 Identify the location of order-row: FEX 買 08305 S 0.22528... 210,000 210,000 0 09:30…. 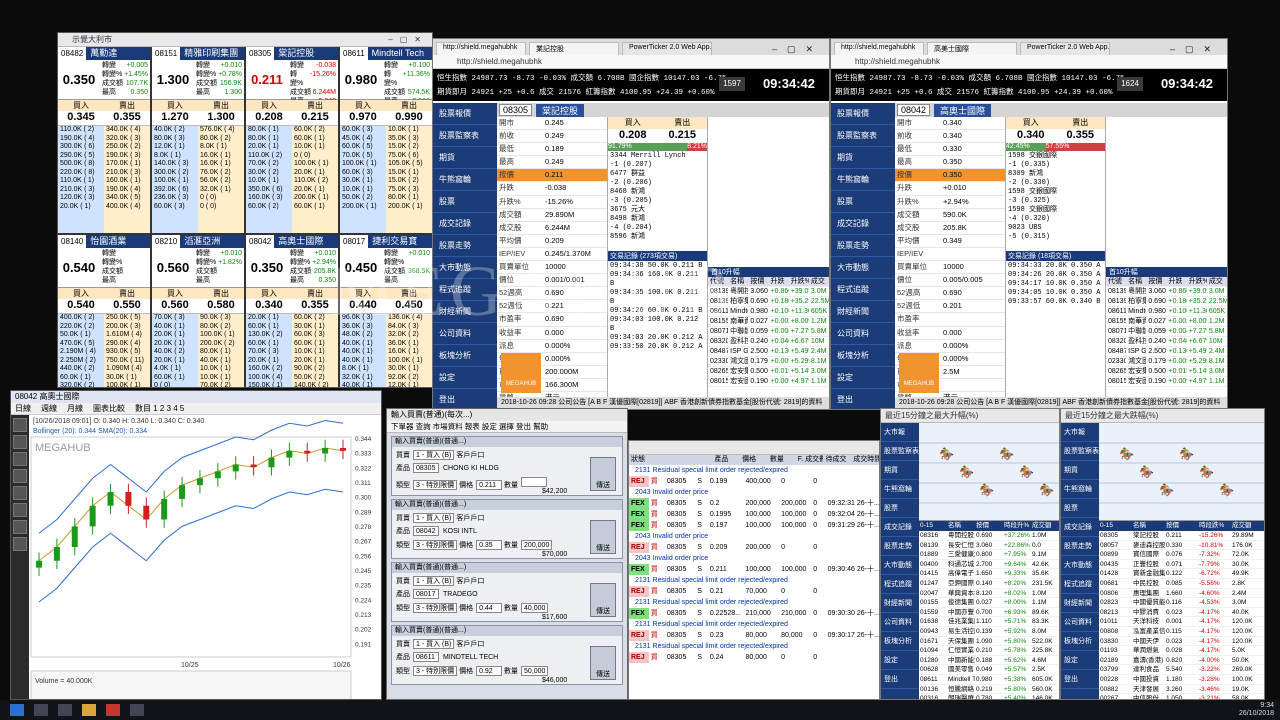
(754, 613).